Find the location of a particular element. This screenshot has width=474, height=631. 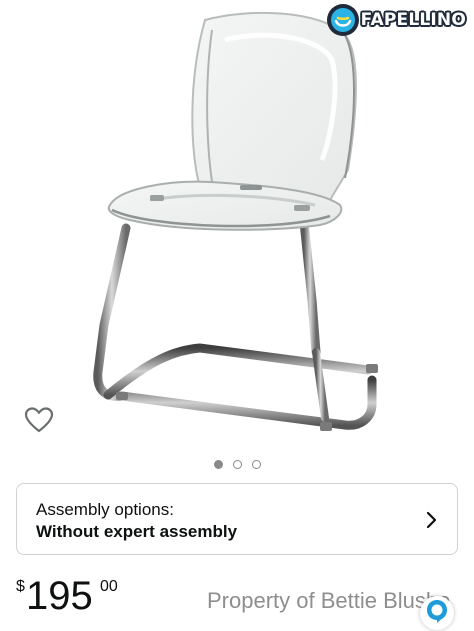

logo-text: FAPELLINO is located at coordinates (413, 20).